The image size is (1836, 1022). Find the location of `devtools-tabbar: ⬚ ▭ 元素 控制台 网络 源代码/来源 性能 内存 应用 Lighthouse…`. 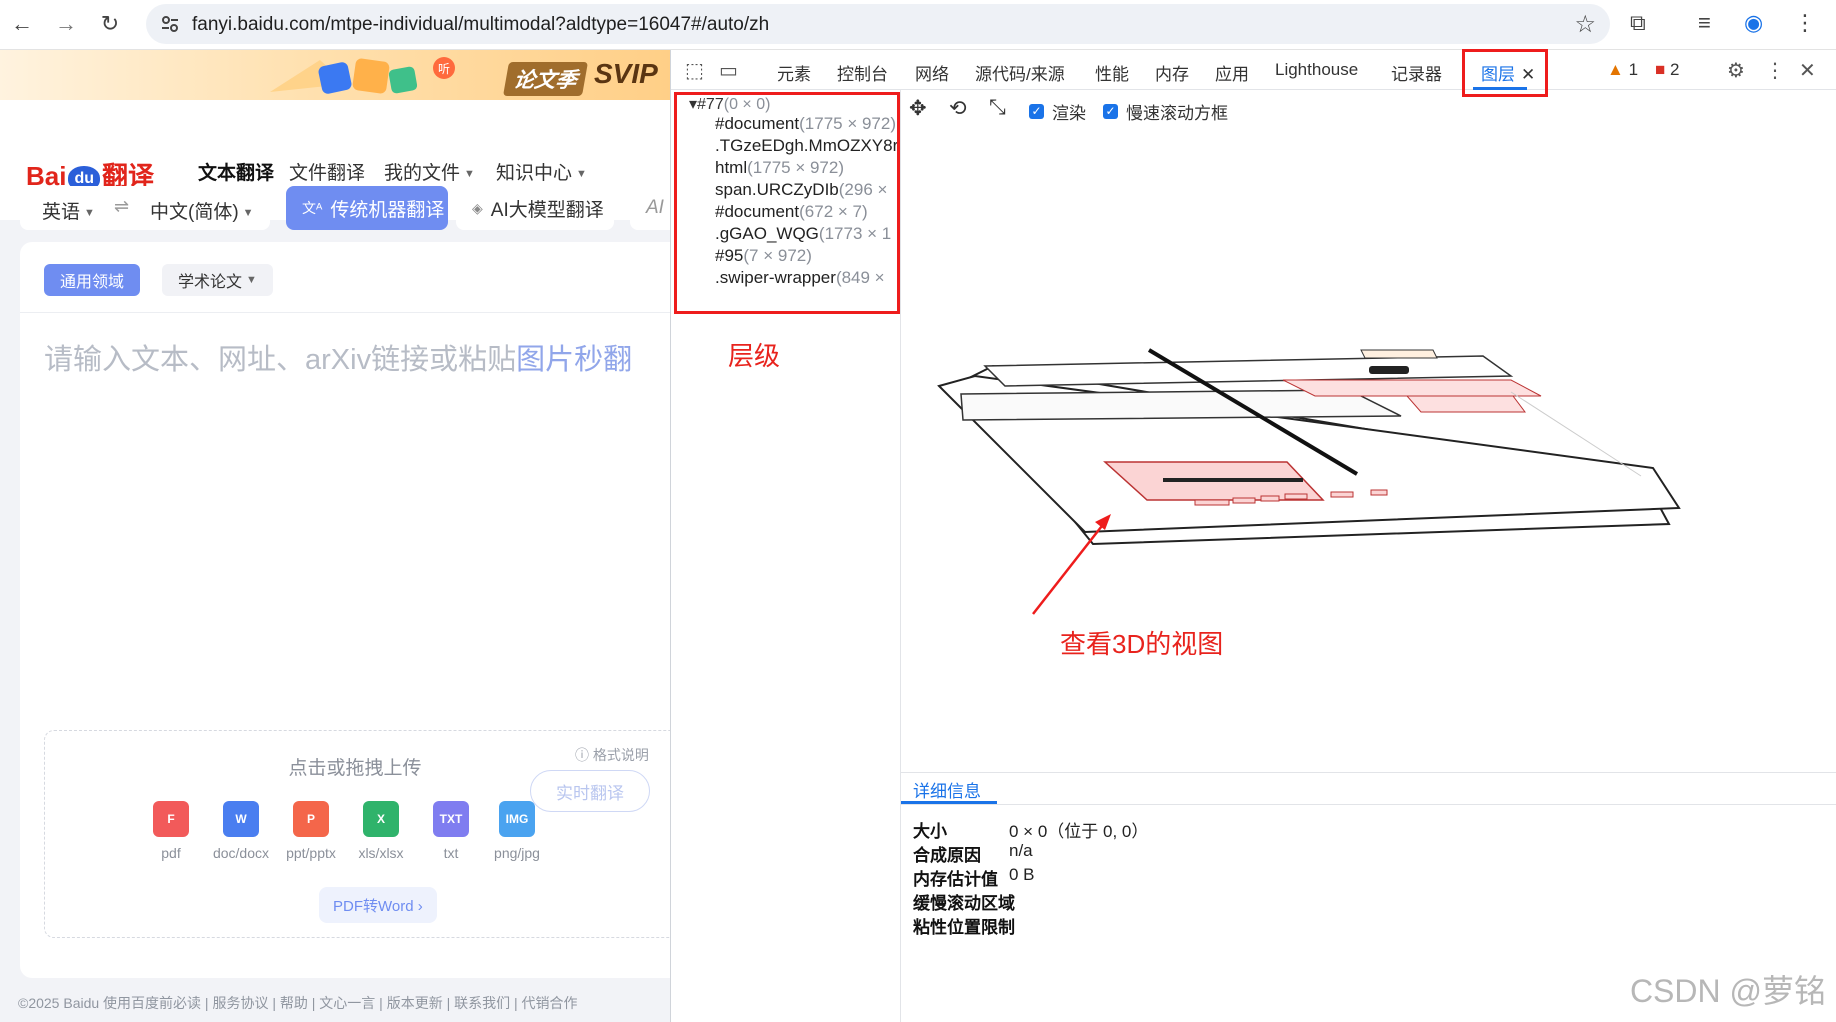

devtools-tabbar: ⬚ ▭ 元素 控制台 网络 源代码/来源 性能 内存 应用 Lighthouse… is located at coordinates (1253, 70).